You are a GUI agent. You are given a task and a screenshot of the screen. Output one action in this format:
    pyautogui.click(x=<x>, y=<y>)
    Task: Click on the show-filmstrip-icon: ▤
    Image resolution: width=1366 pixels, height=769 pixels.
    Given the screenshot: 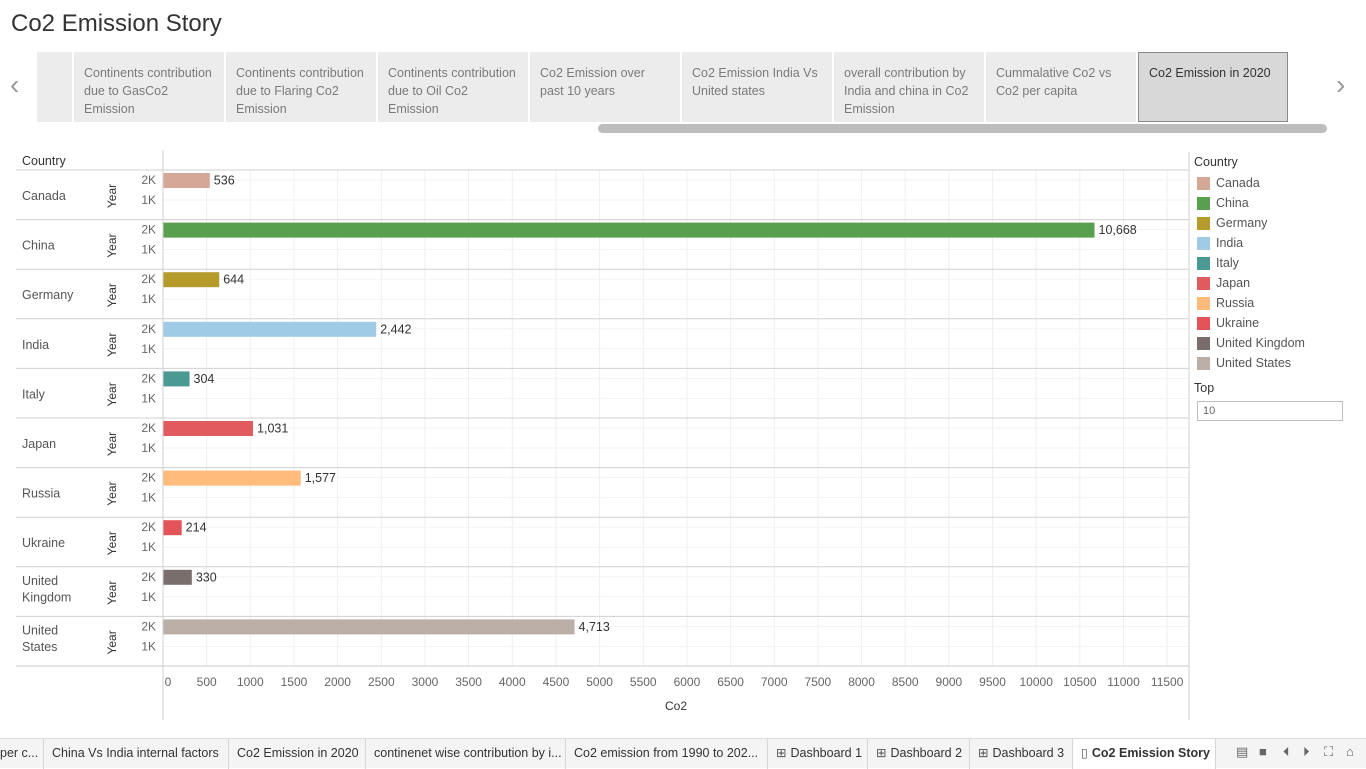 What is the action you would take?
    pyautogui.click(x=1242, y=752)
    